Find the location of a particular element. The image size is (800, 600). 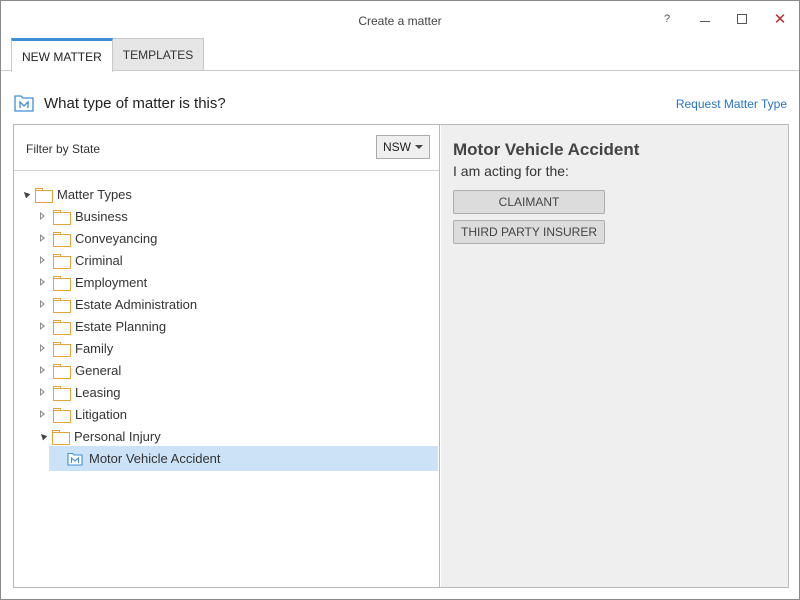

tree-item-business: Business is located at coordinates (84, 216).